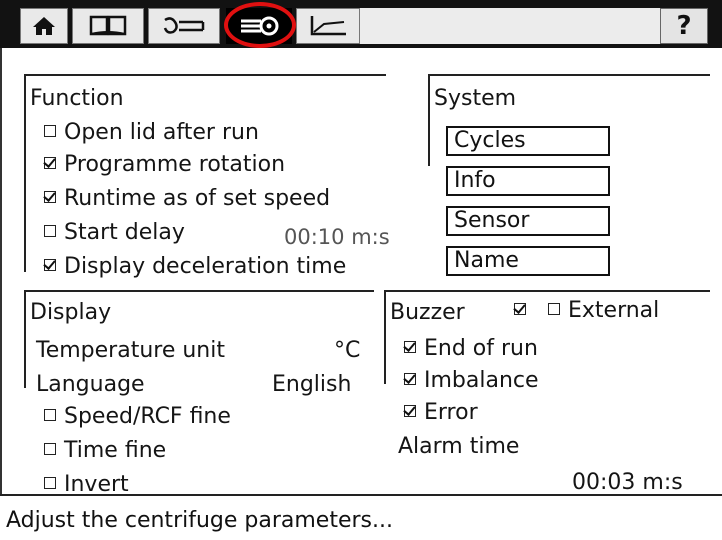 Image resolution: width=722 pixels, height=540 pixels. What do you see at coordinates (528, 221) in the screenshot?
I see `sensor-button: Sensor` at bounding box center [528, 221].